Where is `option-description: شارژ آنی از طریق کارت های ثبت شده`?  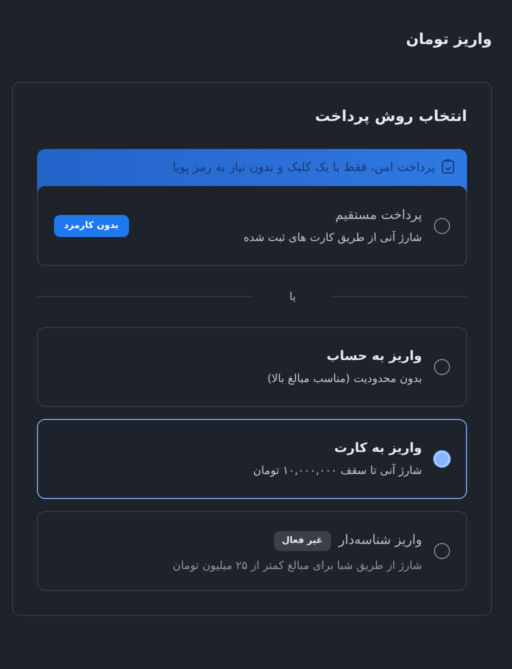
option-description: شارژ آنی از طریق کارت های ثبت شده is located at coordinates (333, 237).